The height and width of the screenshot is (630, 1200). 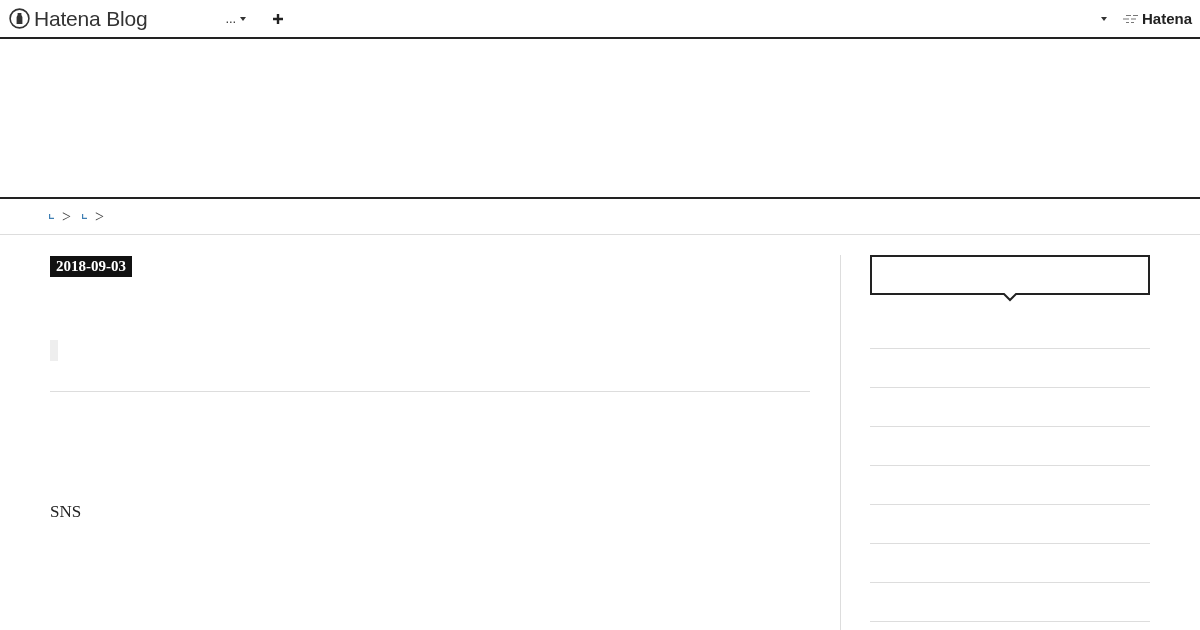 What do you see at coordinates (91, 266) in the screenshot?
I see `entry-date: 2018-09-03` at bounding box center [91, 266].